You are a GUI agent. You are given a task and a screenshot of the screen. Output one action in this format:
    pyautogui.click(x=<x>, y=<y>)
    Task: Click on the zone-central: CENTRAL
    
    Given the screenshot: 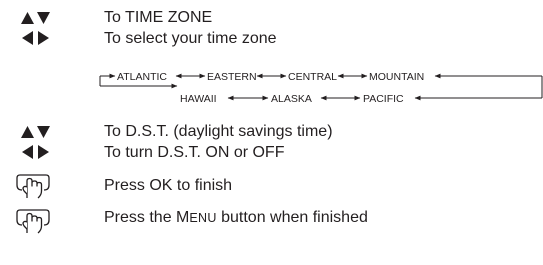 What is the action you would take?
    pyautogui.click(x=312, y=77)
    